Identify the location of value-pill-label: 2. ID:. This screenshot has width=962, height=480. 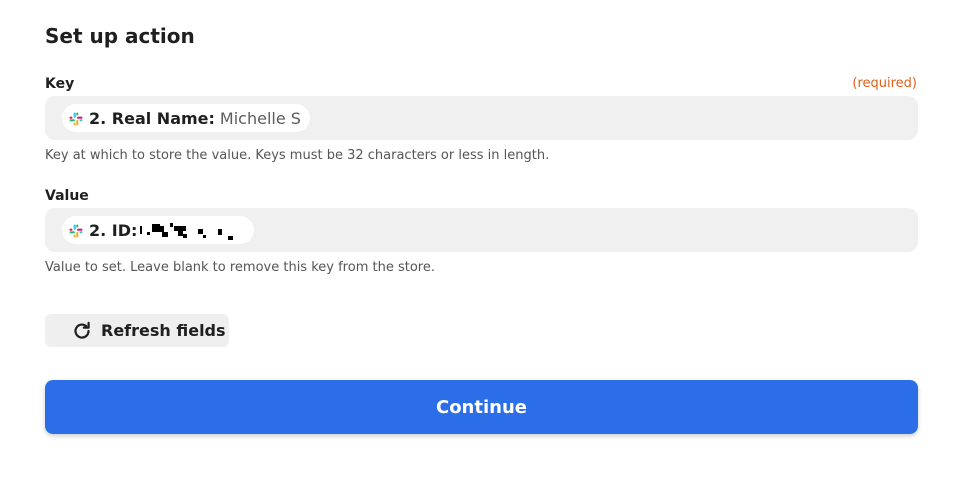
(113, 230).